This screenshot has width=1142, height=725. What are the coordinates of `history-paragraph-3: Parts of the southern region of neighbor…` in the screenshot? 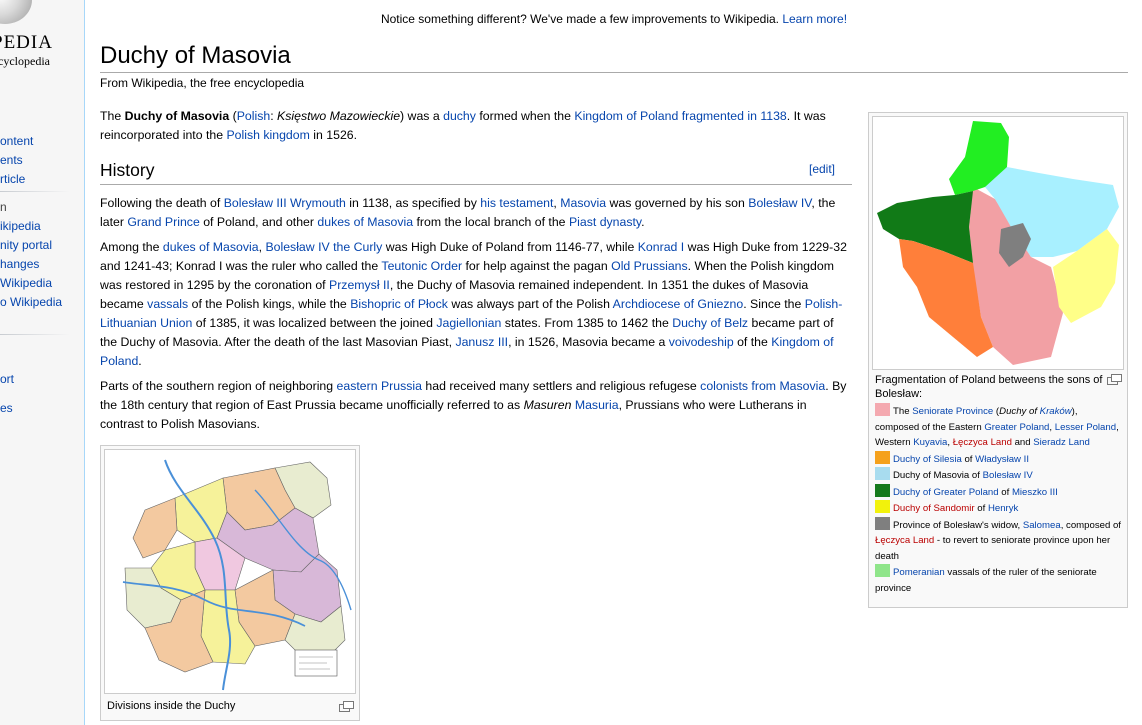 It's located at (473, 405).